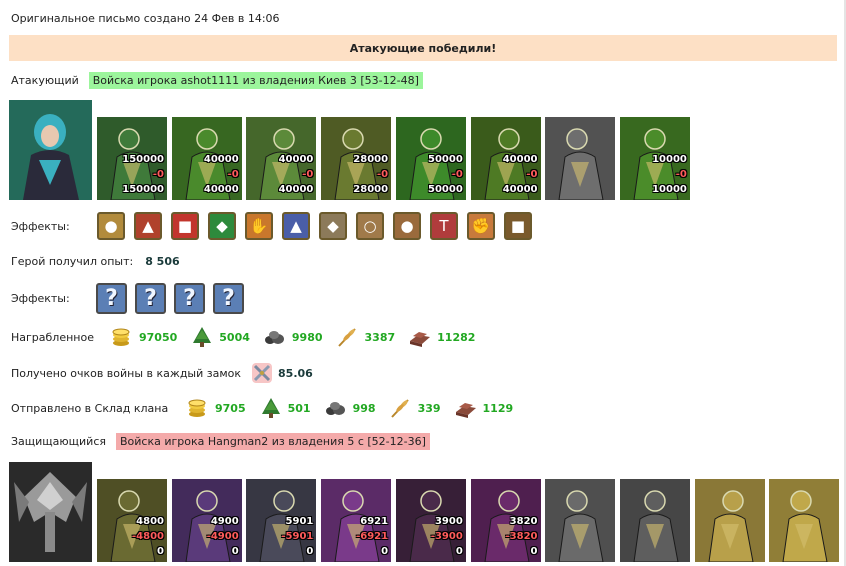  Describe the element at coordinates (371, 159) in the screenshot. I see `unit-count: 28000` at that location.